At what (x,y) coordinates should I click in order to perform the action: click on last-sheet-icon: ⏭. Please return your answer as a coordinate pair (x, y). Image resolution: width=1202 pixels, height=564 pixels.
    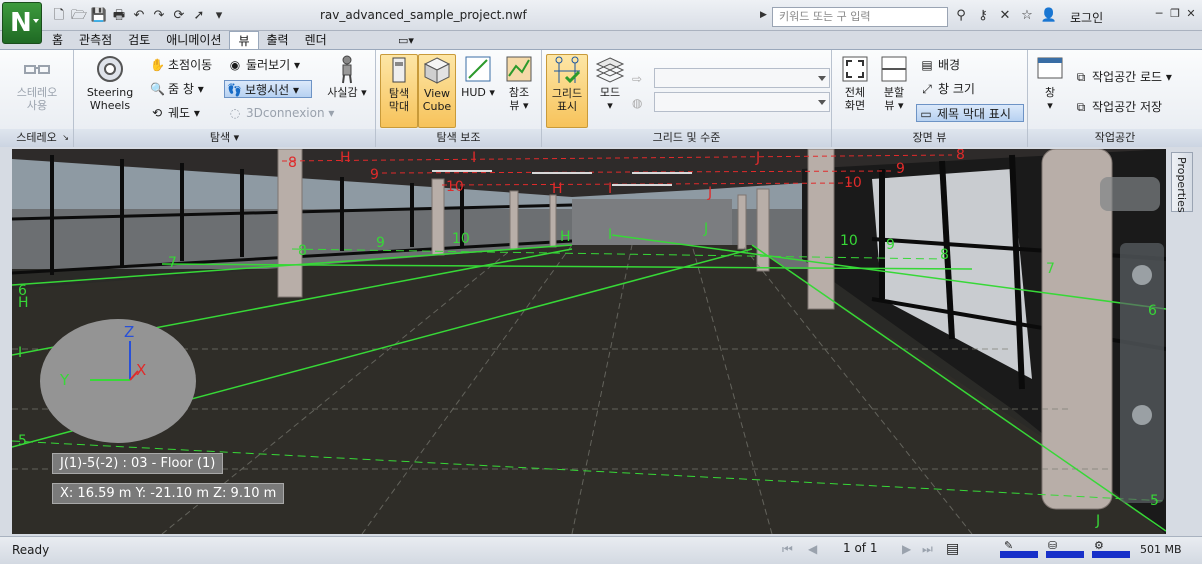
    Looking at the image, I should click on (927, 549).